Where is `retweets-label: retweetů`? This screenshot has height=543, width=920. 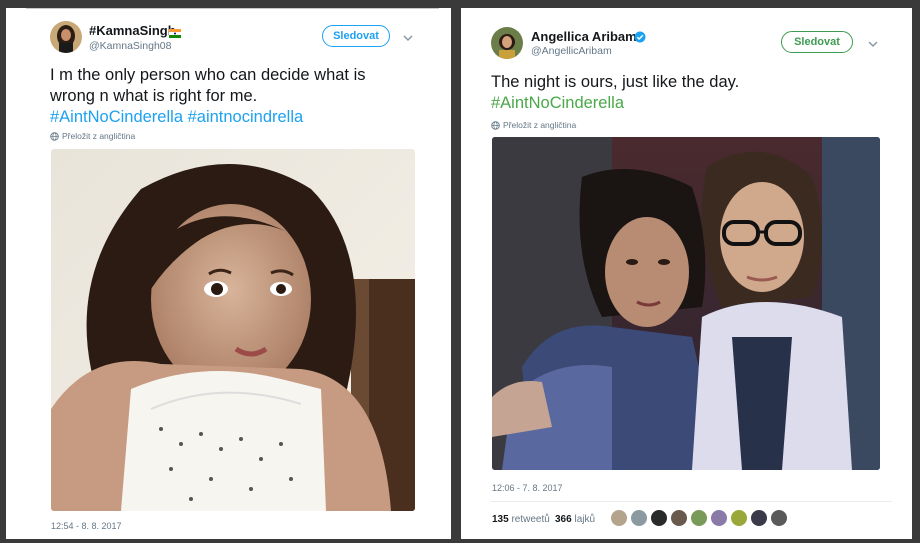 retweets-label: retweetů is located at coordinates (530, 519).